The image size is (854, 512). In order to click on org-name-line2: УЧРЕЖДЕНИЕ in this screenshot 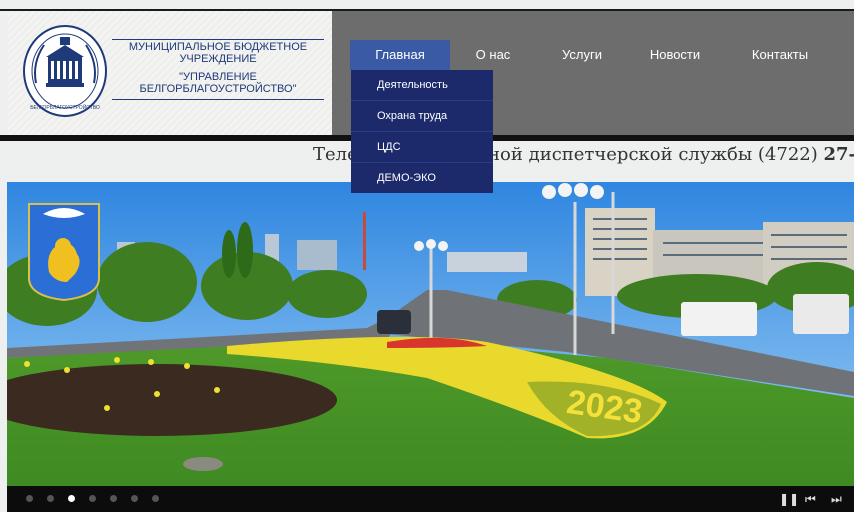, I will do `click(218, 59)`.